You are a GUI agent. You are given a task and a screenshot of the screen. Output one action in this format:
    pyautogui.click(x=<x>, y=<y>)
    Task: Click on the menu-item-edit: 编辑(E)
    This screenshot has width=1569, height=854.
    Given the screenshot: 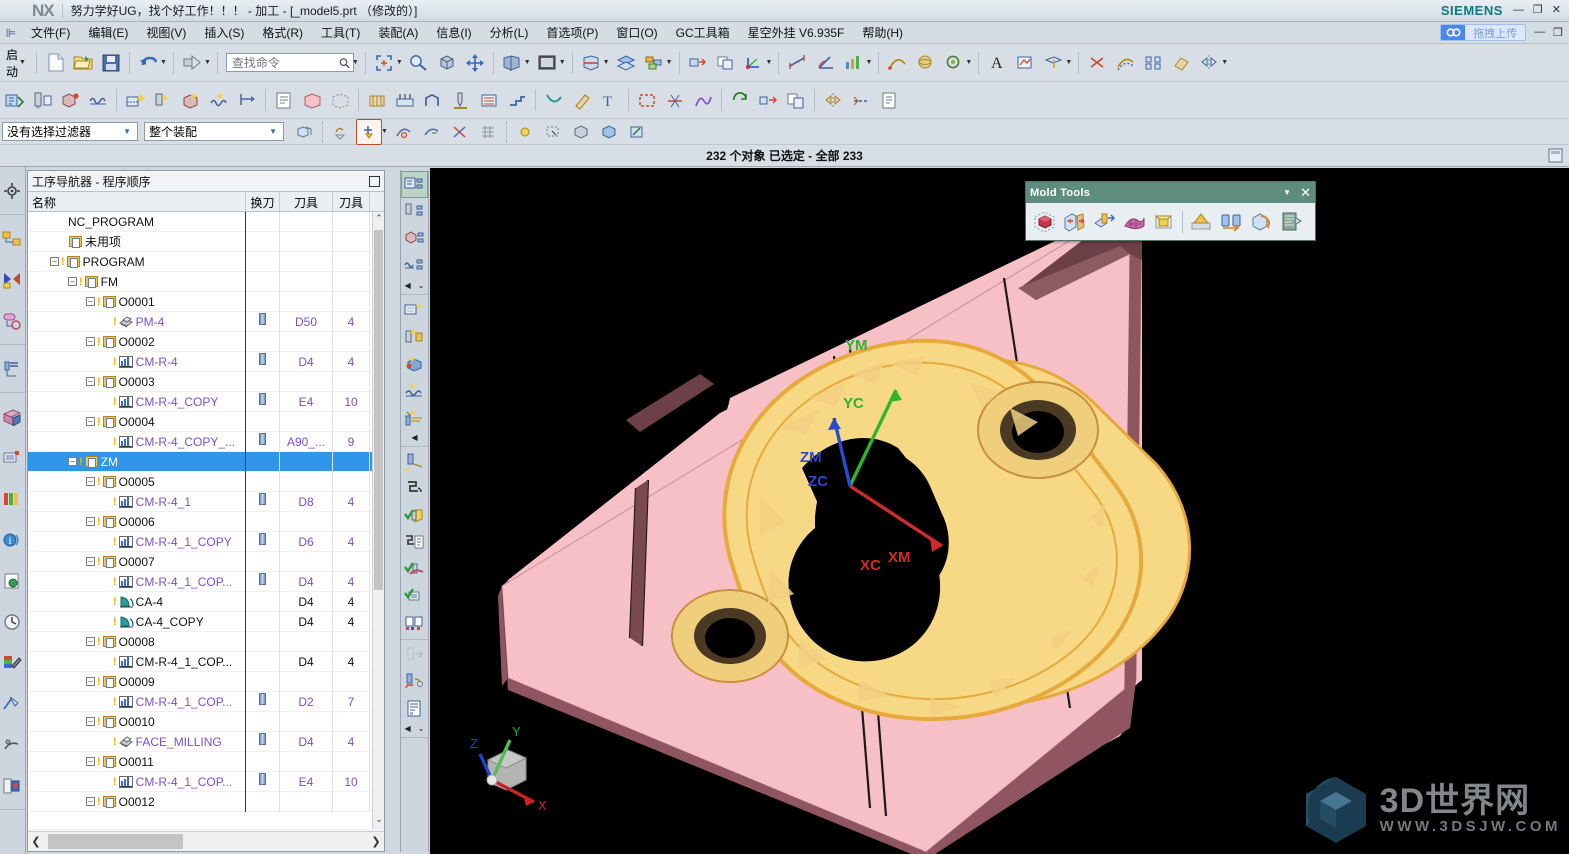 What is the action you would take?
    pyautogui.click(x=108, y=32)
    